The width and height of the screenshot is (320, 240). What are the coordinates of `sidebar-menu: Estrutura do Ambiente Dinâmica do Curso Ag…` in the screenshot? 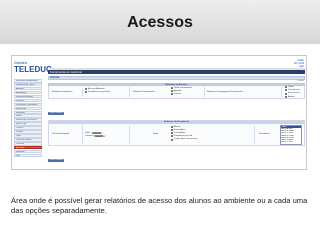 It's located at (28, 124).